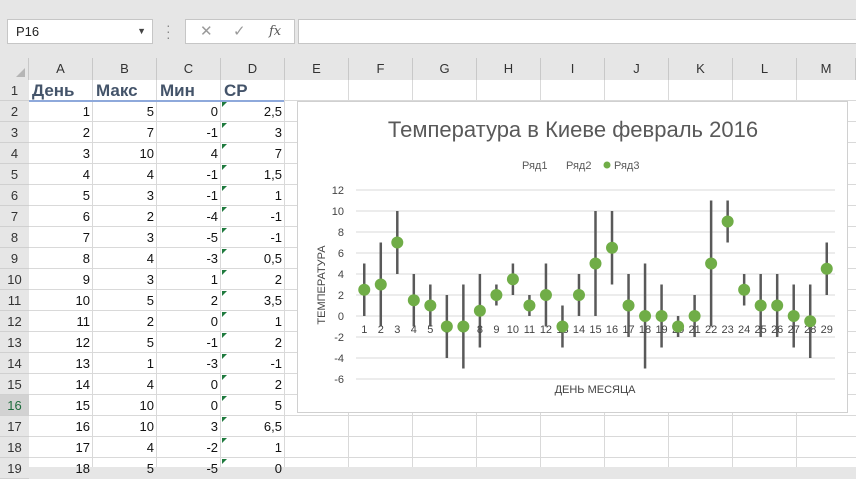  What do you see at coordinates (61, 69) in the screenshot?
I see `column-header-a: A` at bounding box center [61, 69].